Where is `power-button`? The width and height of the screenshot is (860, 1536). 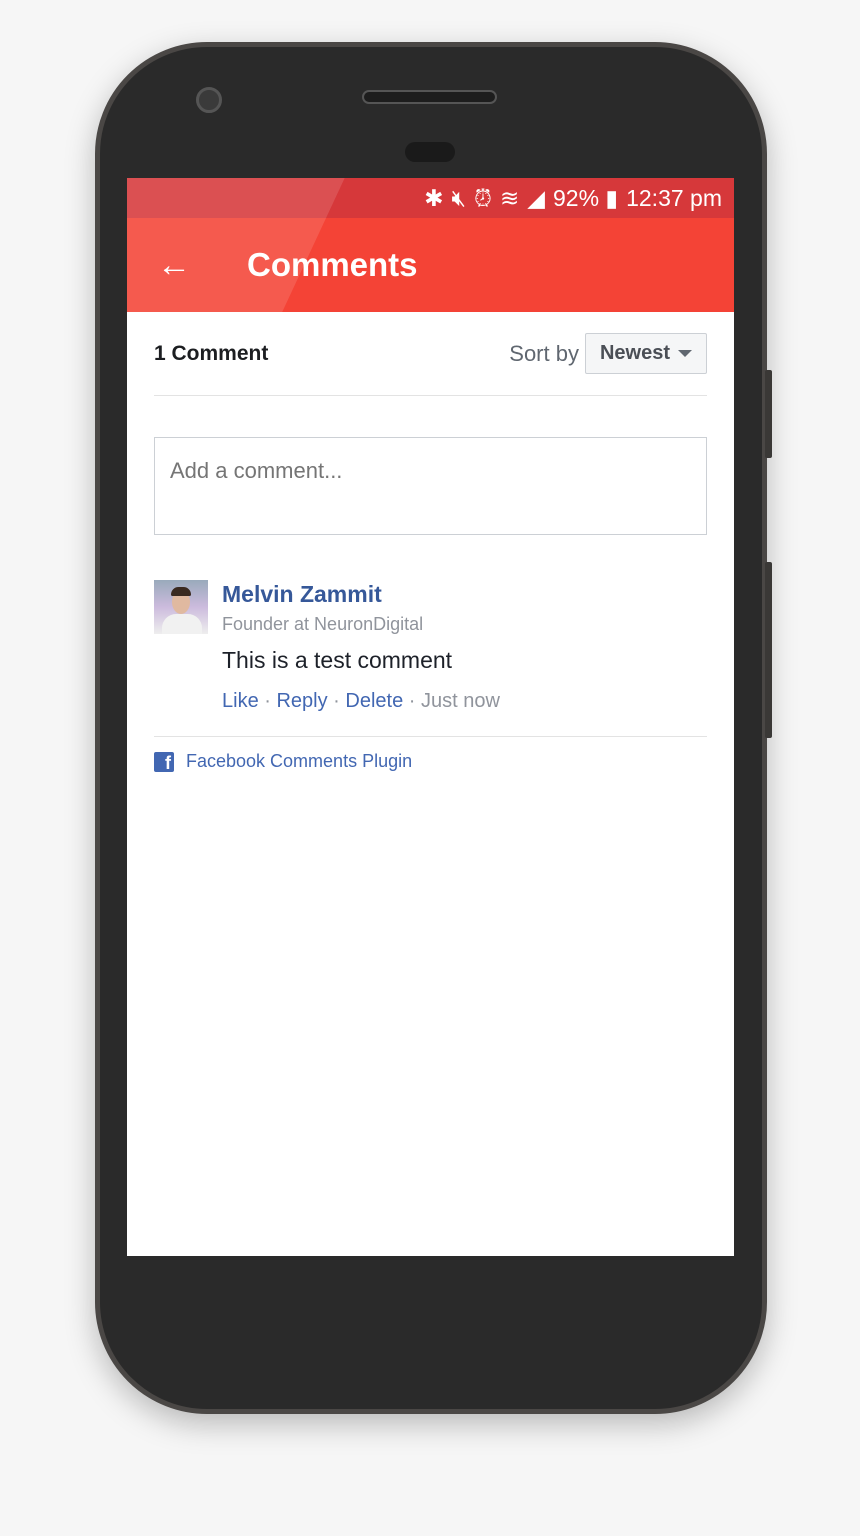
power-button is located at coordinates (768, 650).